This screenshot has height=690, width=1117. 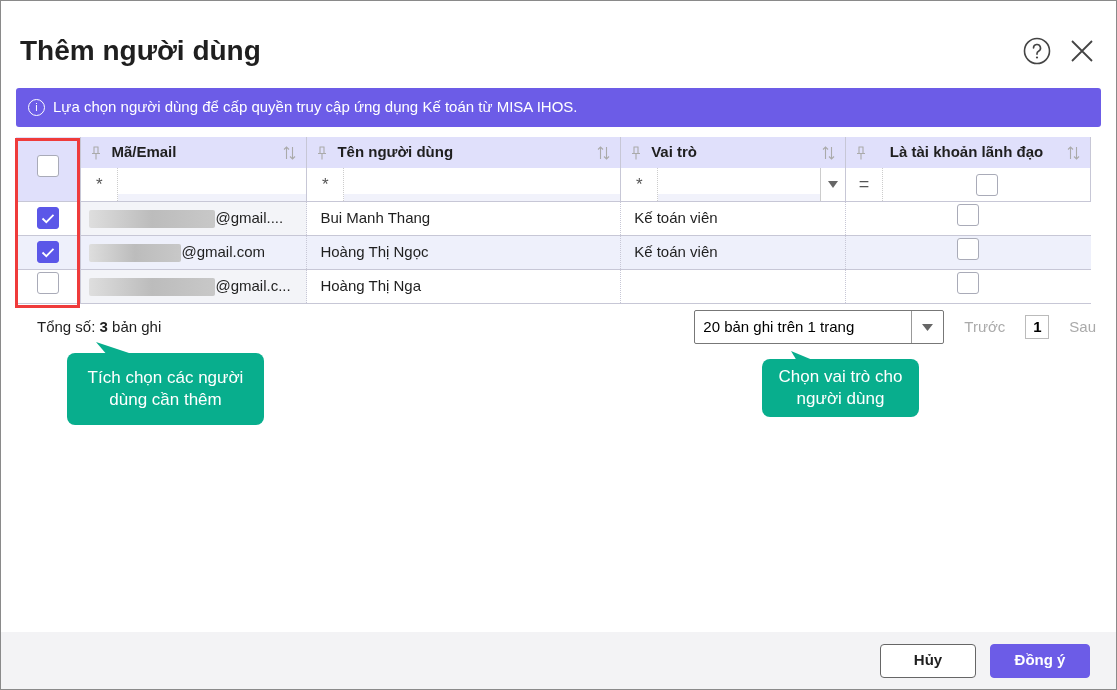 What do you see at coordinates (553, 252) in the screenshot?
I see `table-row: @gmail.com Hoàng Thị Ngọc Kế toán viên` at bounding box center [553, 252].